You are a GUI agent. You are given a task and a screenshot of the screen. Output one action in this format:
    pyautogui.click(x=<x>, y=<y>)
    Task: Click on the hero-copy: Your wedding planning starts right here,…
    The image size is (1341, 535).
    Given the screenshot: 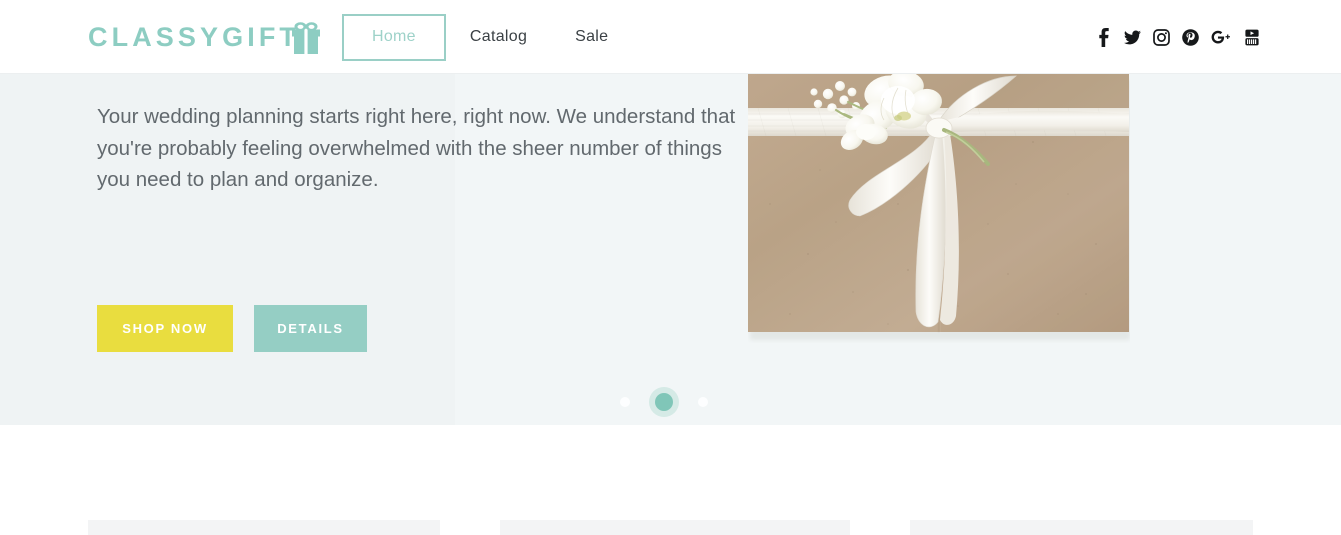 What is the action you would take?
    pyautogui.click(x=419, y=148)
    